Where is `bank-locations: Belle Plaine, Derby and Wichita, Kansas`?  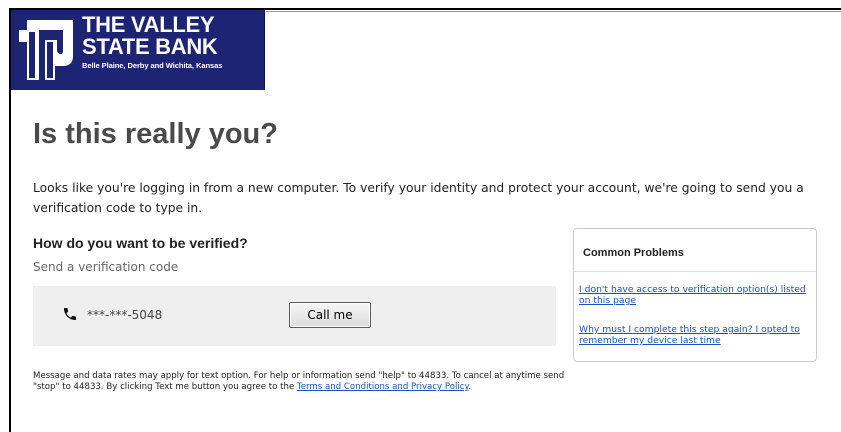 bank-locations: Belle Plaine, Derby and Wichita, Kansas is located at coordinates (152, 65).